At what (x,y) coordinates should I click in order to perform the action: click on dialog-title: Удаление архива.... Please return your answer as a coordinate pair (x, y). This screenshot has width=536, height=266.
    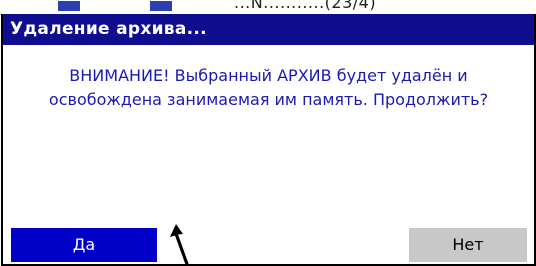
    Looking at the image, I should click on (268, 29).